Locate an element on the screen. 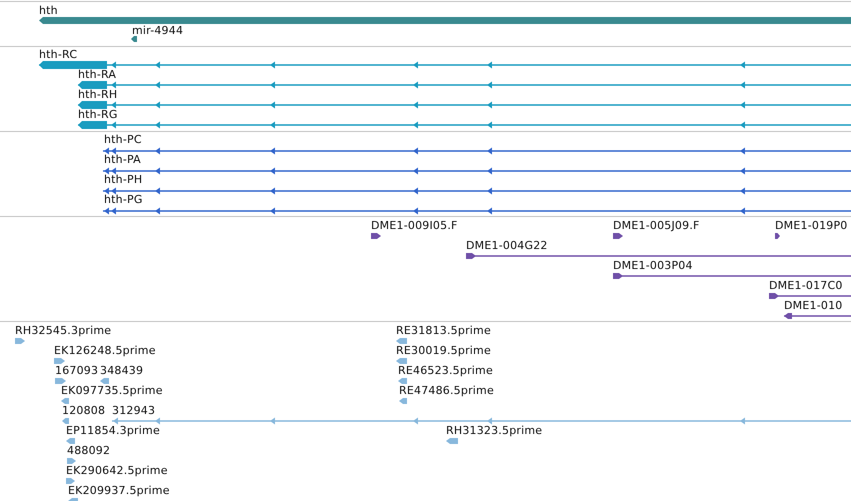  feature-label: hth-RC is located at coordinates (58, 54).